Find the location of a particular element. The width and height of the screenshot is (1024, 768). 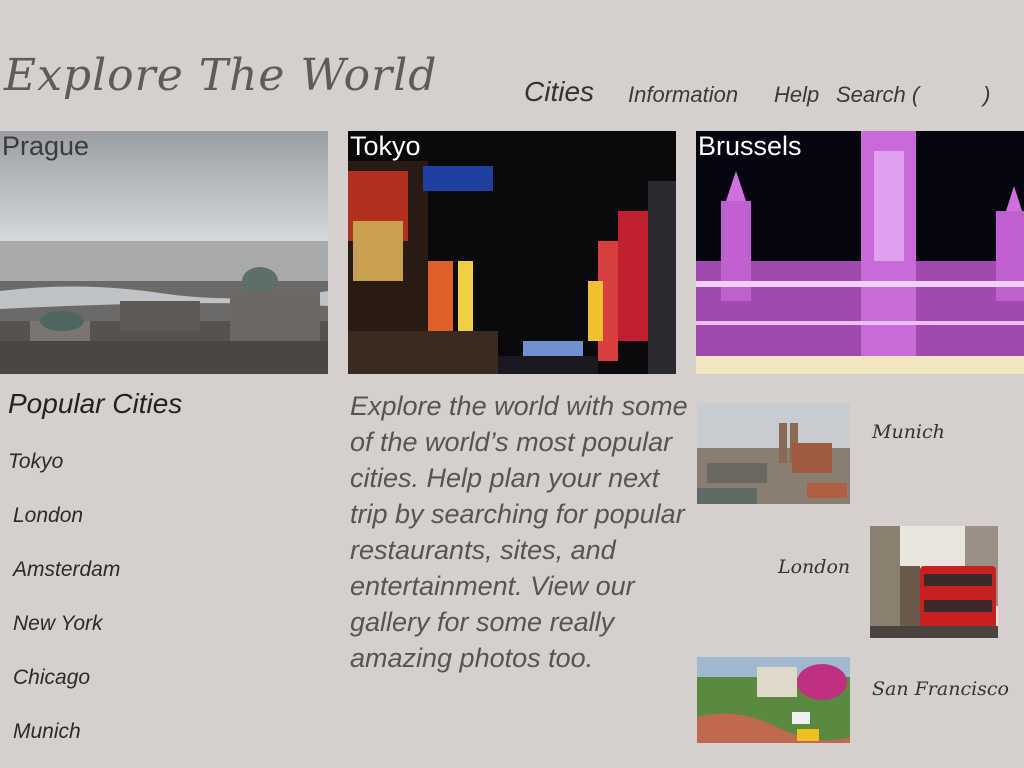

hero-label: Brussels is located at coordinates (750, 146).